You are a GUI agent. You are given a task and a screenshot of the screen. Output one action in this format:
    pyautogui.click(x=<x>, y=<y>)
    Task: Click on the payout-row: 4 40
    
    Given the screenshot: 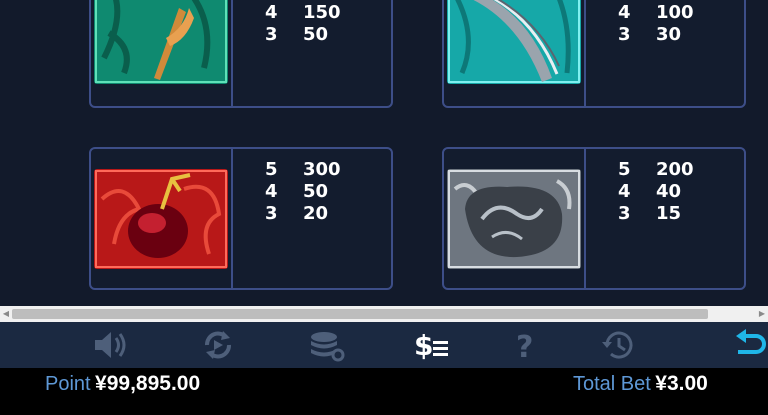 What is the action you would take?
    pyautogui.click(x=656, y=192)
    